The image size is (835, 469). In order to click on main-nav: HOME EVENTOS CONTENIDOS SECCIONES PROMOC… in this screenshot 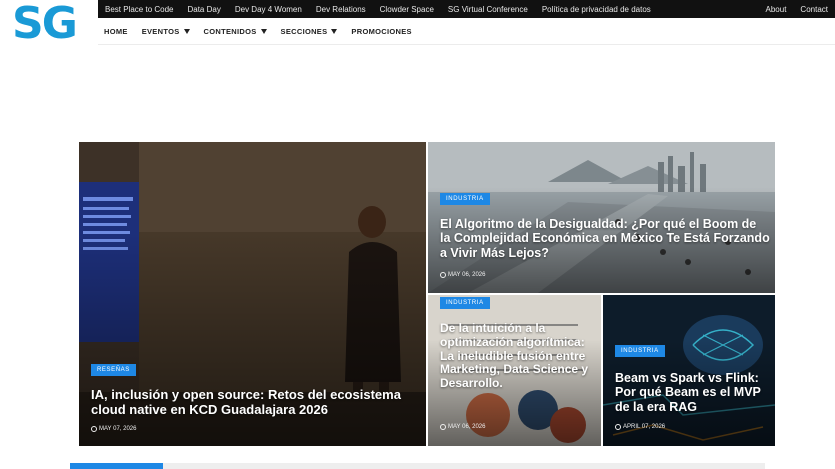, I will do `click(466, 31)`.